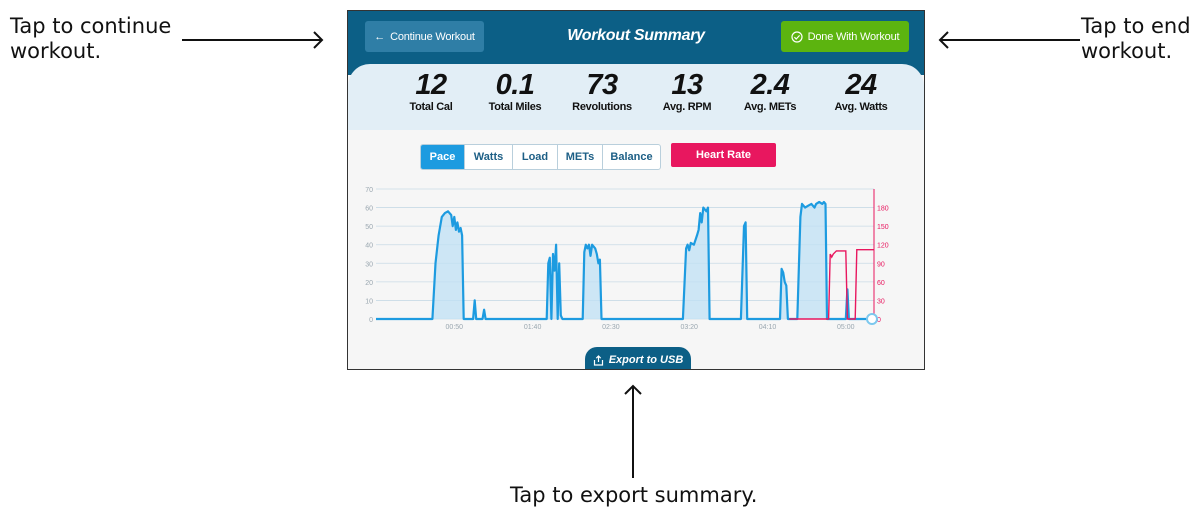 The height and width of the screenshot is (508, 1194). I want to click on y-tick-label-left: 10, so click(369, 301).